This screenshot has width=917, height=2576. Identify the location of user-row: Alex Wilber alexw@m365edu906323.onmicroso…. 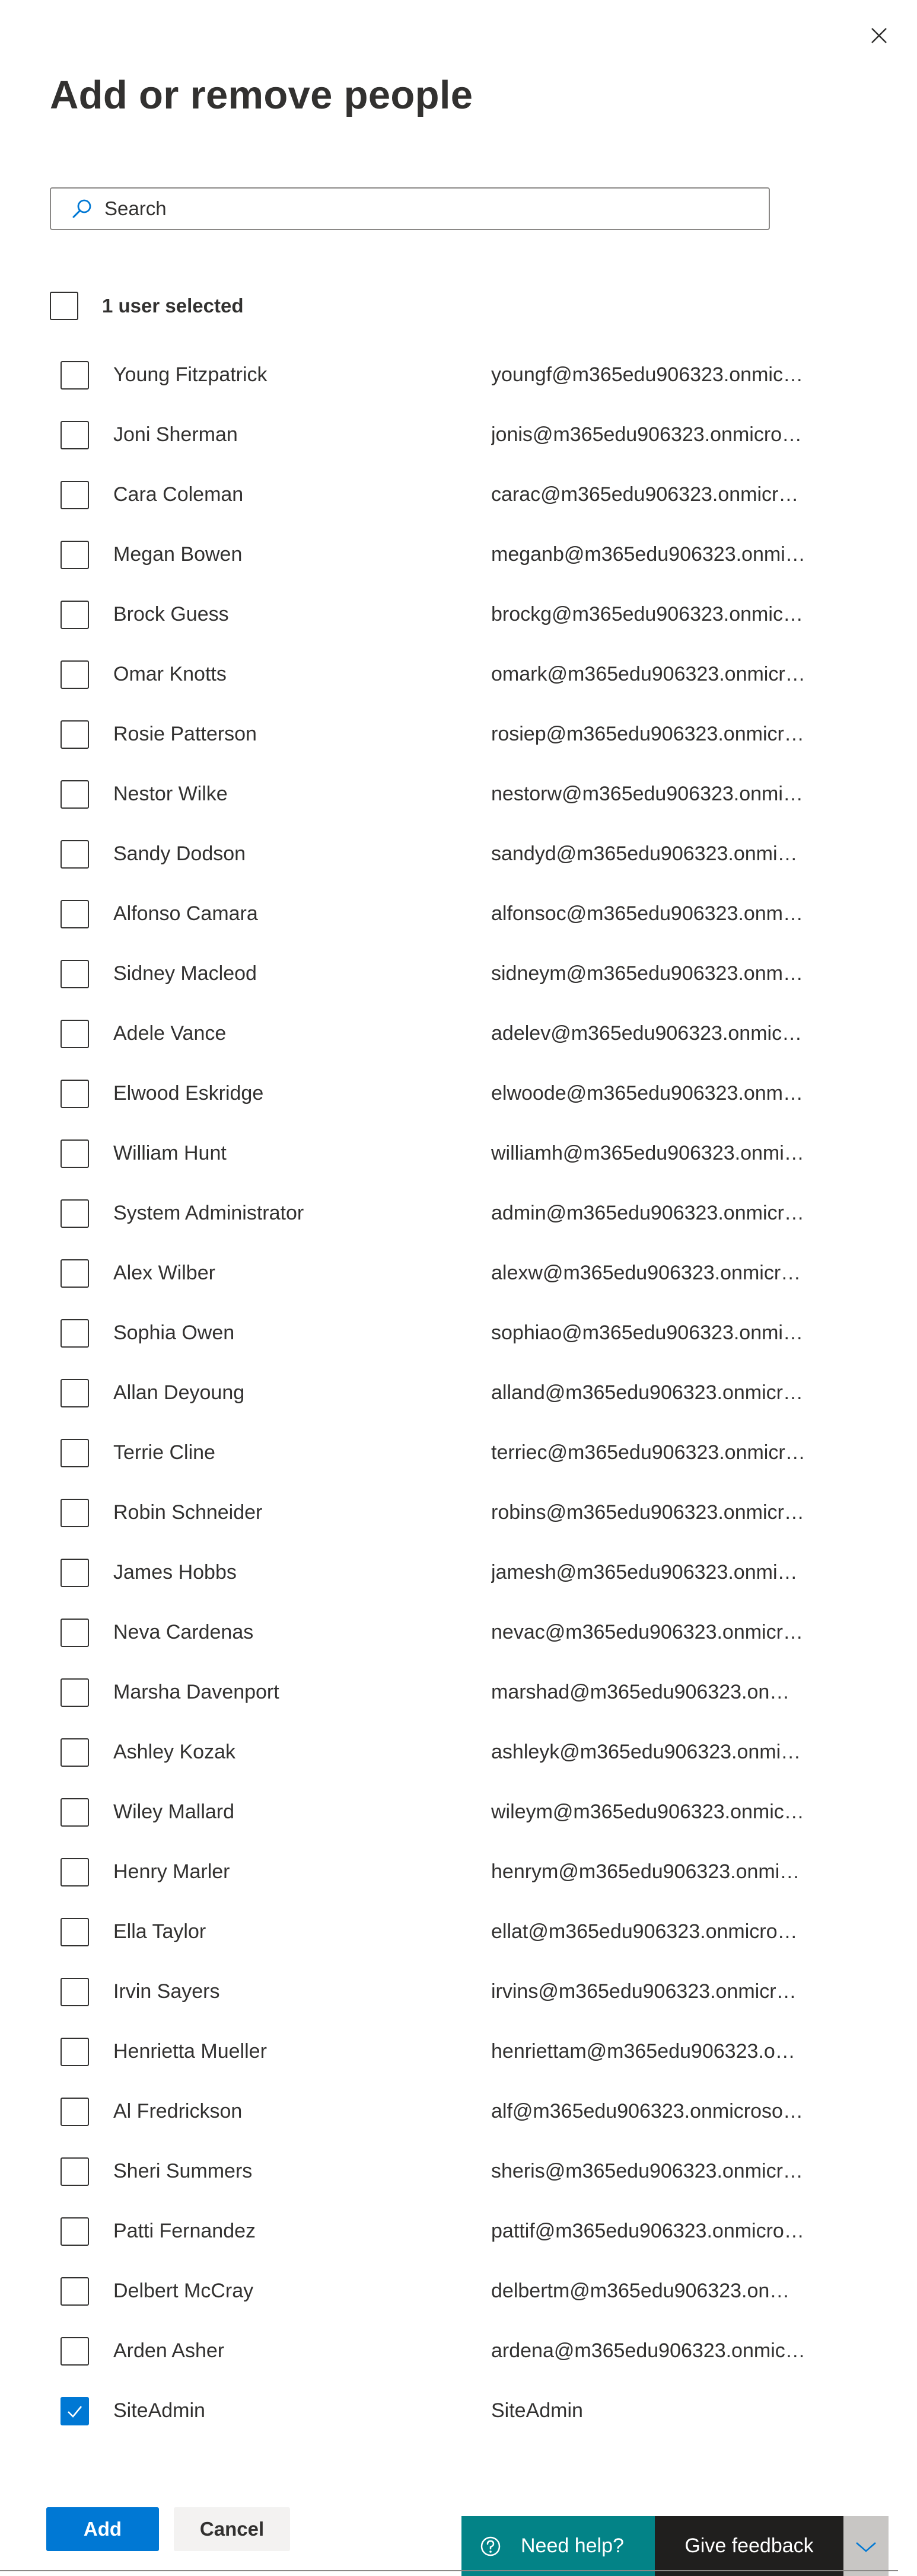
(458, 1274).